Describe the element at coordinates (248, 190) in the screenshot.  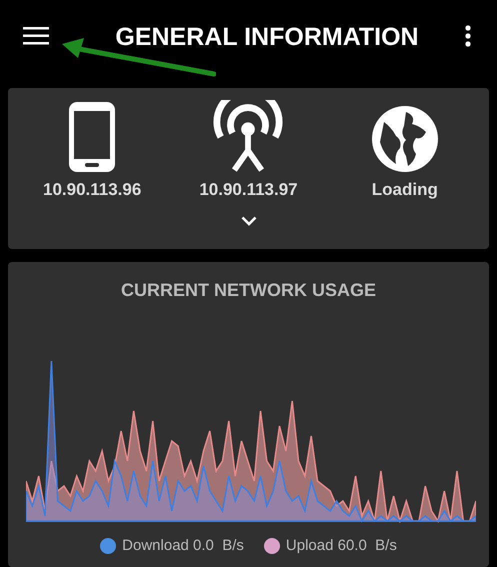
I see `device-address: 10.90.113.97` at that location.